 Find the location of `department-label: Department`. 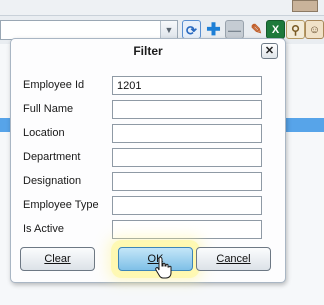

department-label: Department is located at coordinates (52, 157).